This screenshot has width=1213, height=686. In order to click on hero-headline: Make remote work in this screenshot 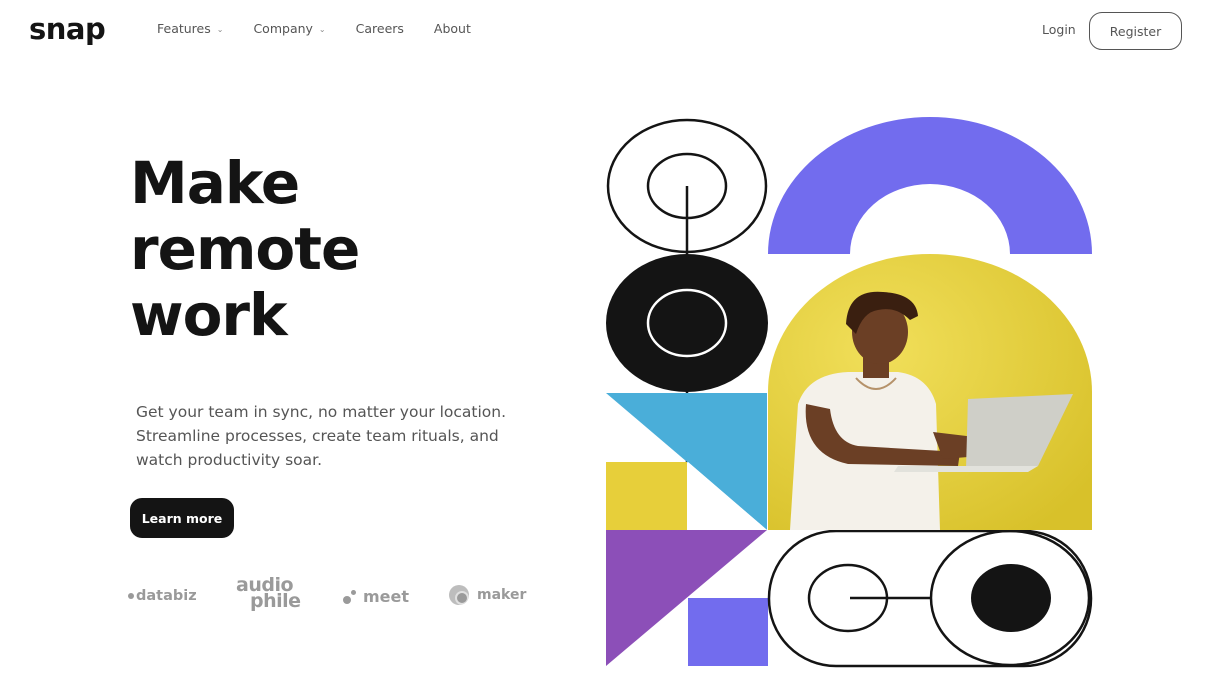, I will do `click(320, 249)`.